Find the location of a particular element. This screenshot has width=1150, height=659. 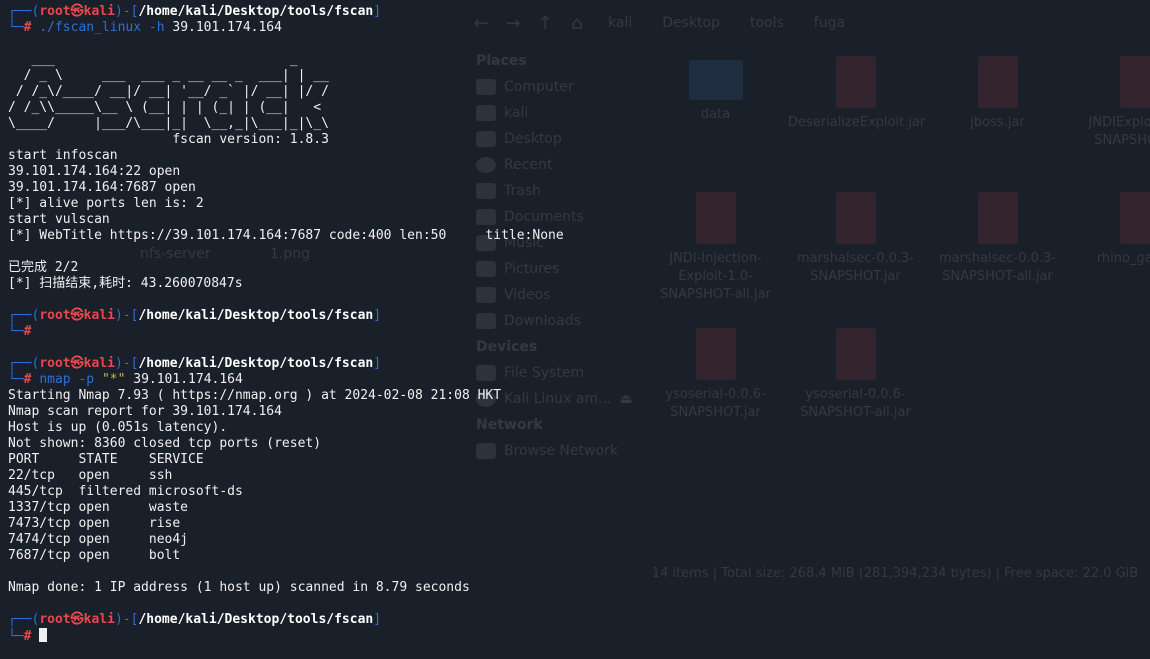

command-line: └─# is located at coordinates (20, 331).